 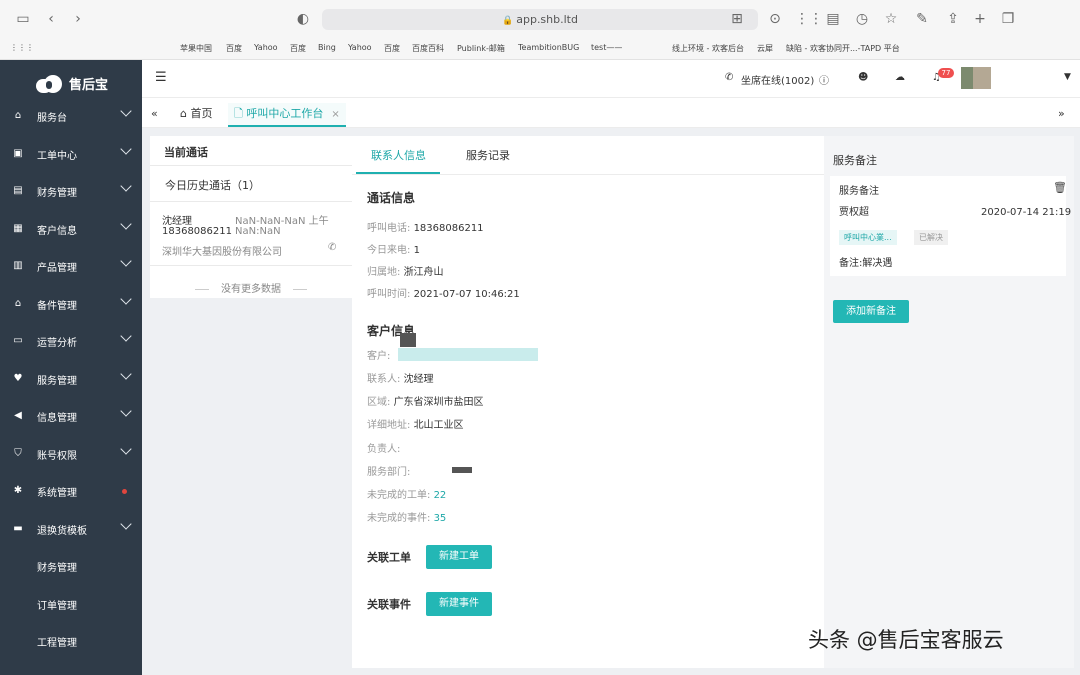 I want to click on edit-icon: ✎, so click(x=922, y=19).